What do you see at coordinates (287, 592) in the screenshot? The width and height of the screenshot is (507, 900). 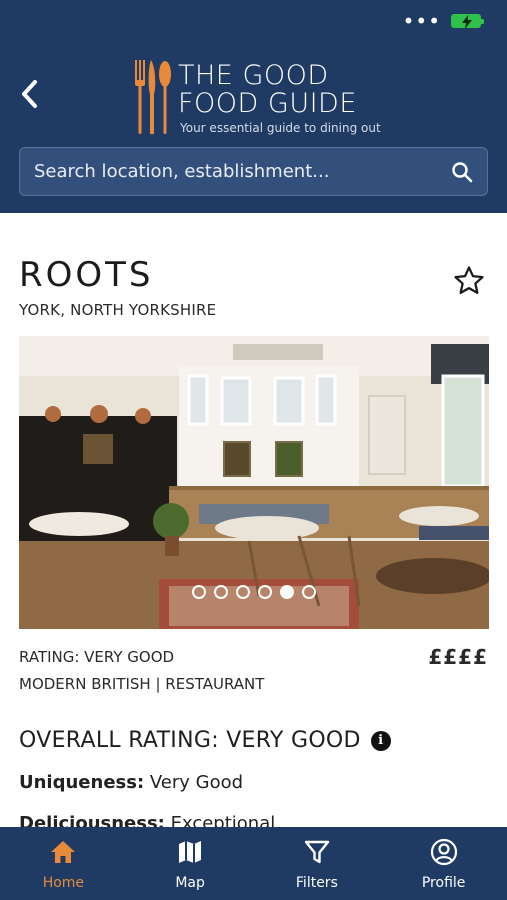 I see `carousel-dot-active` at bounding box center [287, 592].